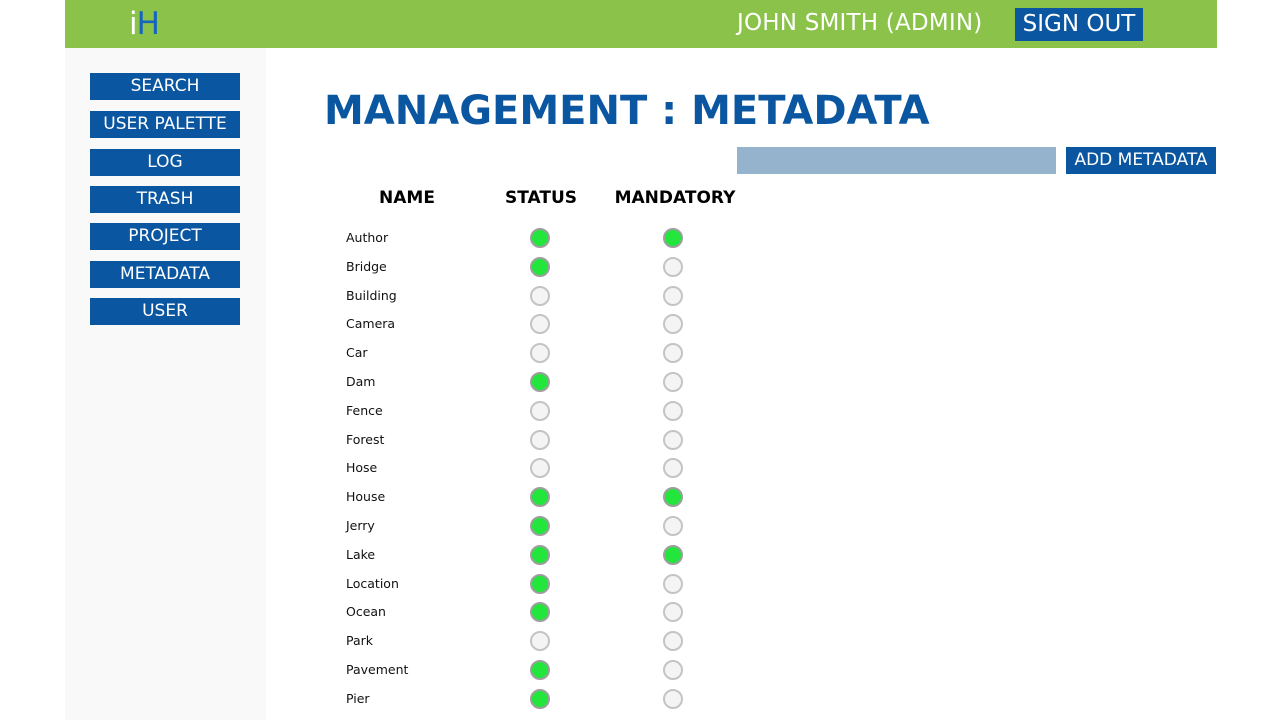 The width and height of the screenshot is (1280, 720). I want to click on logo-letter-h: H, so click(148, 24).